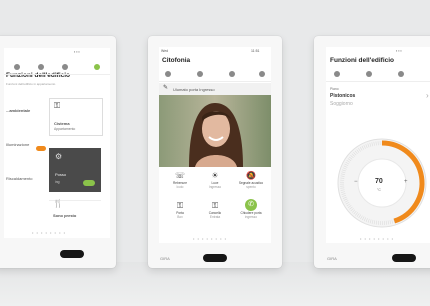 This screenshot has width=430, height=306. What do you see at coordinates (251, 175) in the screenshot?
I see `mute-icon: 🔕` at bounding box center [251, 175].